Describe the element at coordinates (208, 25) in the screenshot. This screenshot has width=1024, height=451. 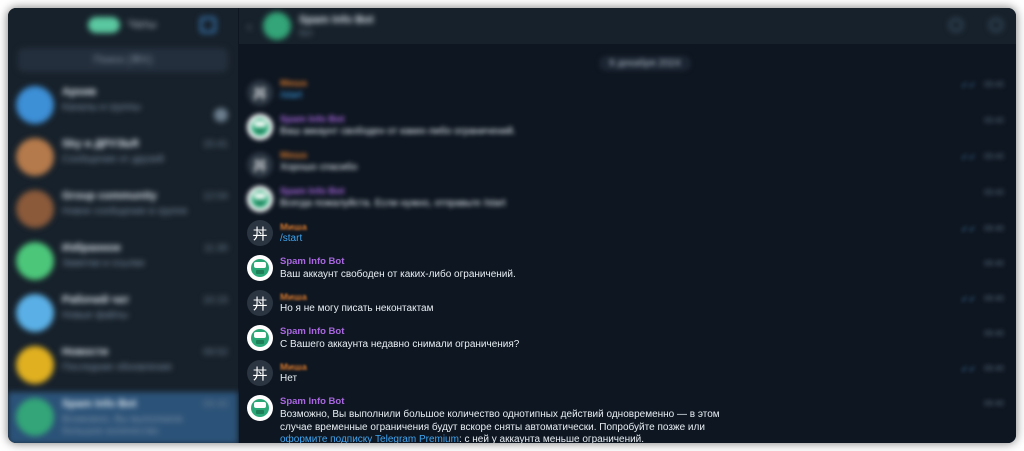
I see `compose-icon` at that location.